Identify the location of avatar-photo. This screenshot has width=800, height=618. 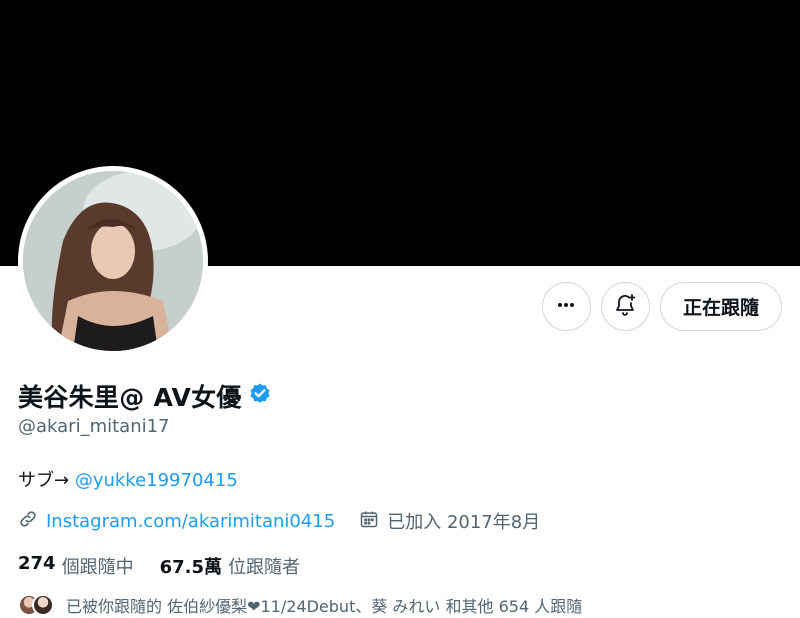
(113, 261).